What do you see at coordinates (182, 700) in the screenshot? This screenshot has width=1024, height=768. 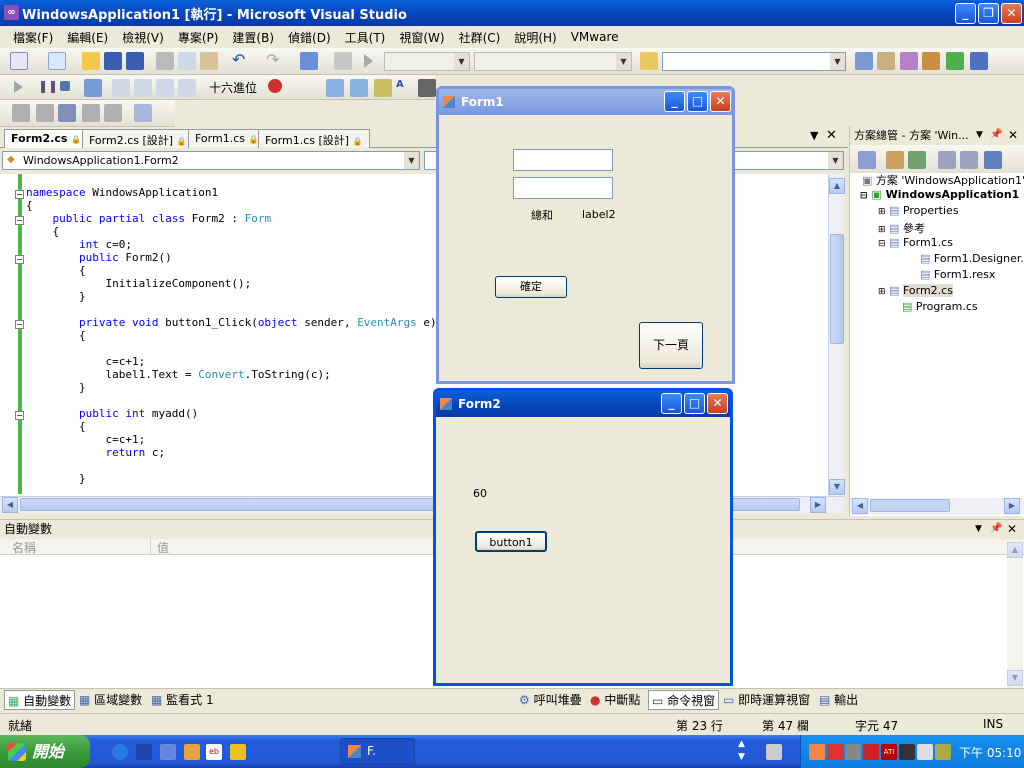 I see `tab-watch: ▦ 監看式 1` at bounding box center [182, 700].